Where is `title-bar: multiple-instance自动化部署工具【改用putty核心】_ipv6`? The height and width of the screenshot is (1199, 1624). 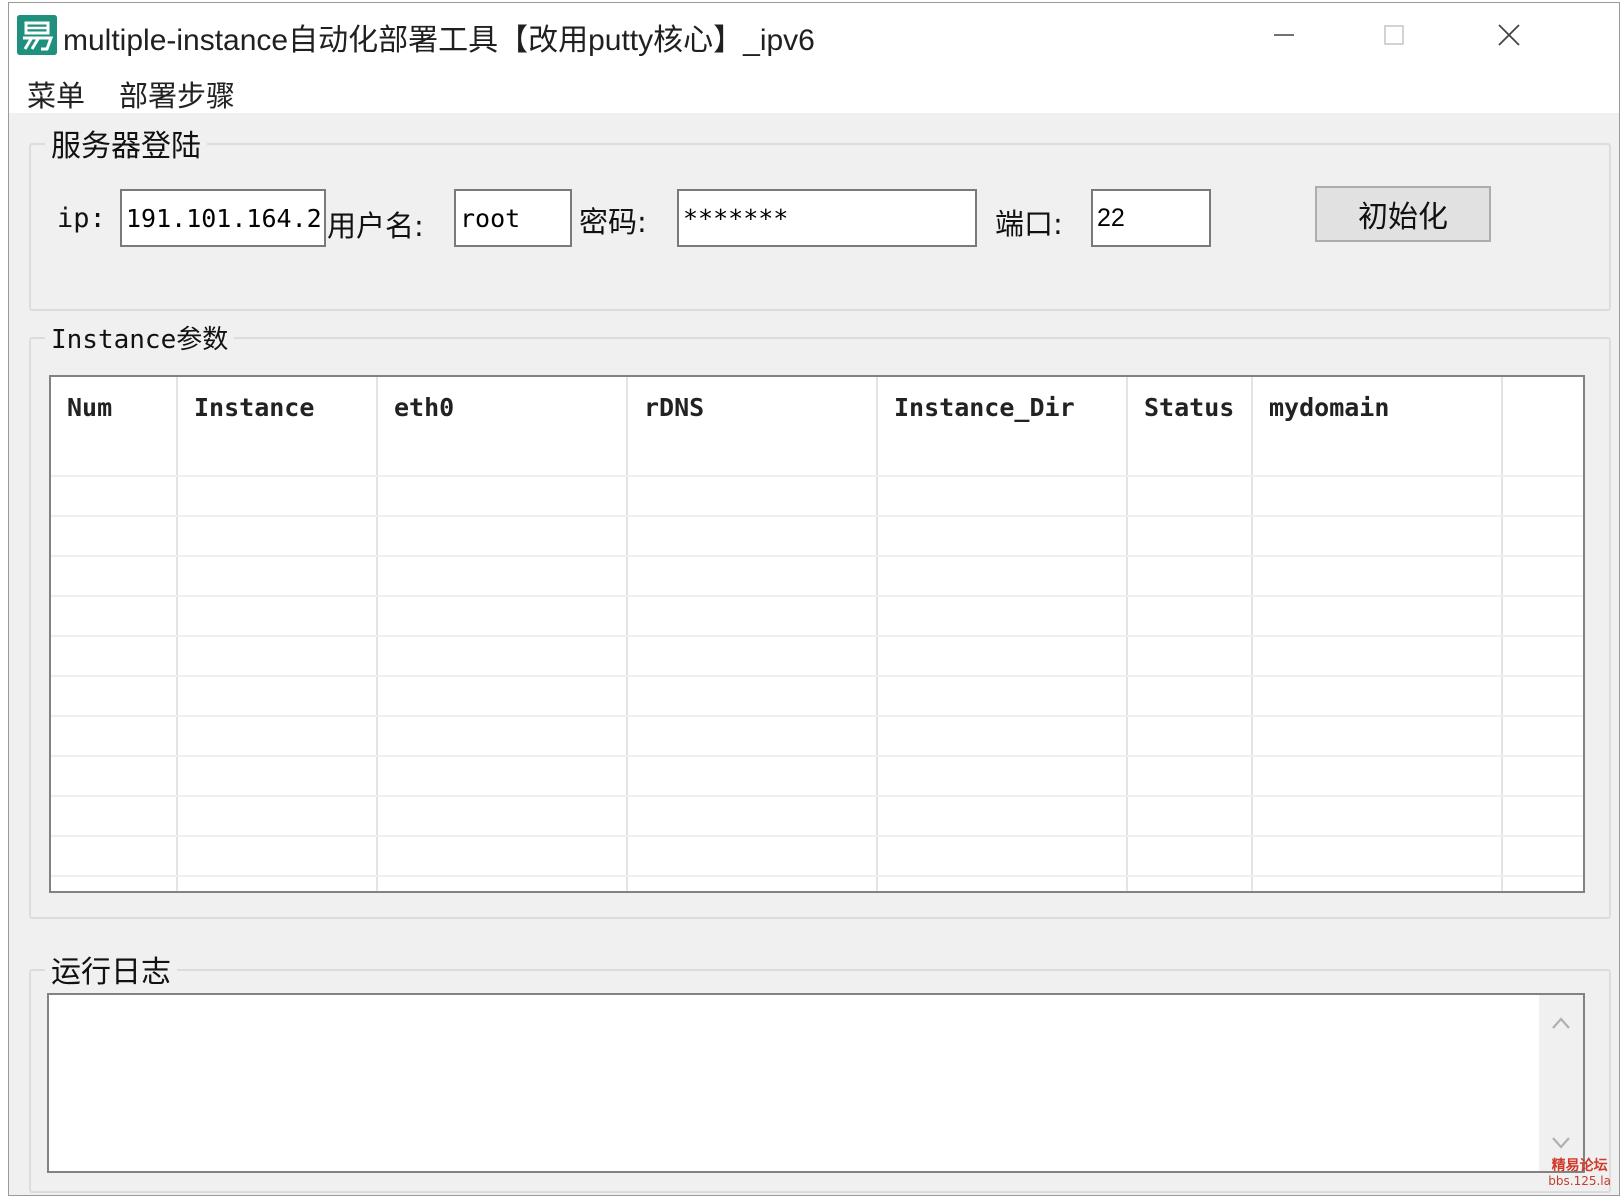 title-bar: multiple-instance自动化部署工具【改用putty核心】_ipv6 is located at coordinates (814, 35).